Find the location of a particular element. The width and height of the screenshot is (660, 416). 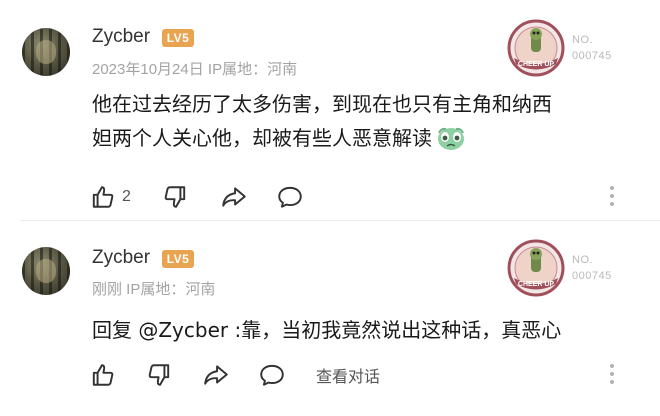

like-button: 2 is located at coordinates (110, 197).